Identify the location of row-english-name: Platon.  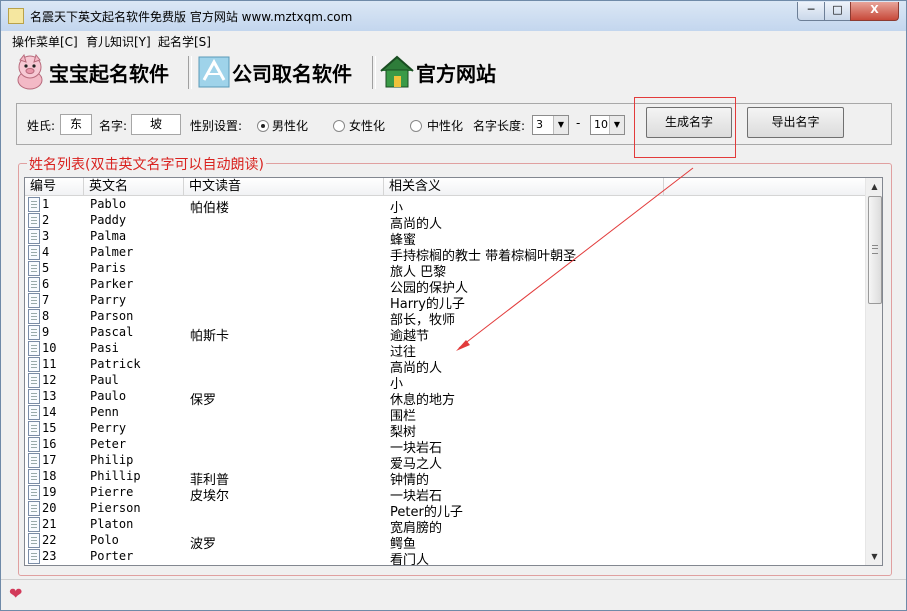
(111, 524).